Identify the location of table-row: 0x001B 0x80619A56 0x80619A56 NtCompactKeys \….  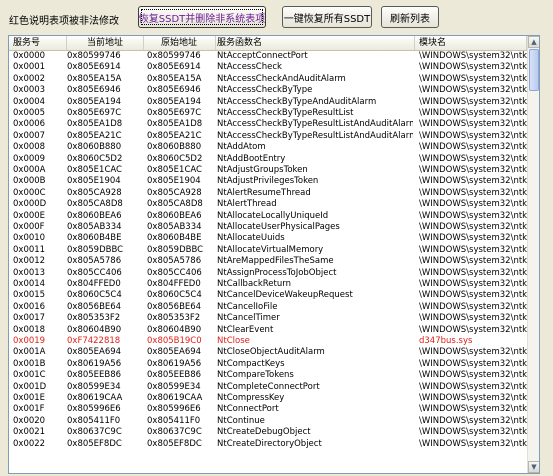
(268, 364).